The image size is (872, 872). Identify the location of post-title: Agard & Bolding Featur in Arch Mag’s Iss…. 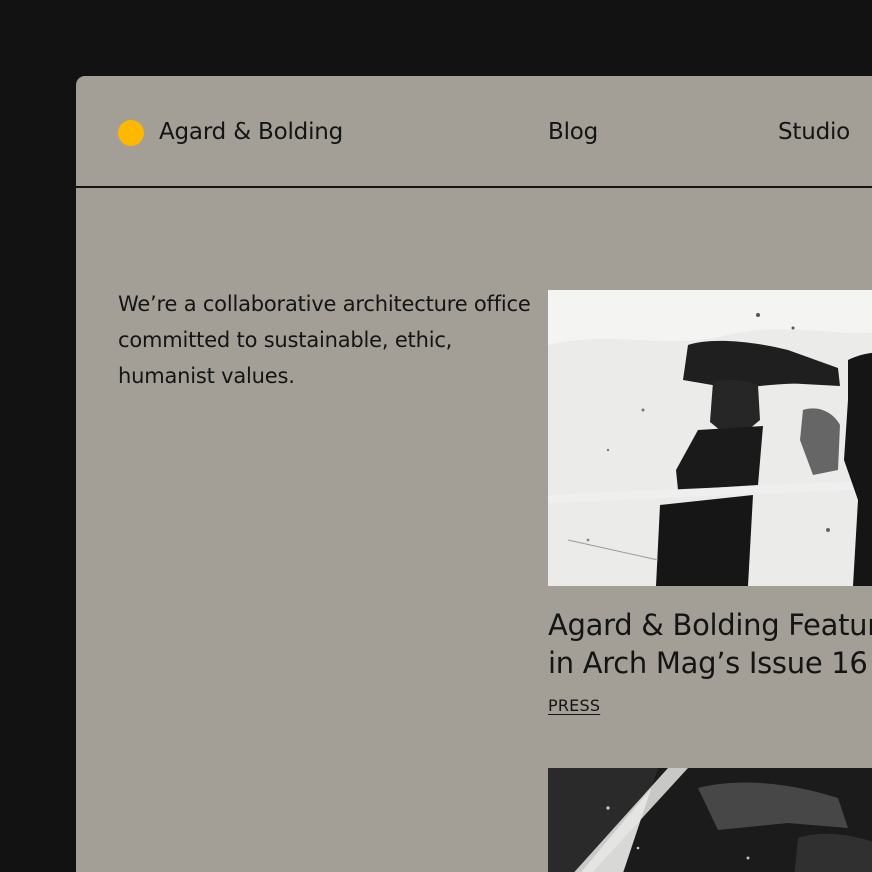
(710, 644).